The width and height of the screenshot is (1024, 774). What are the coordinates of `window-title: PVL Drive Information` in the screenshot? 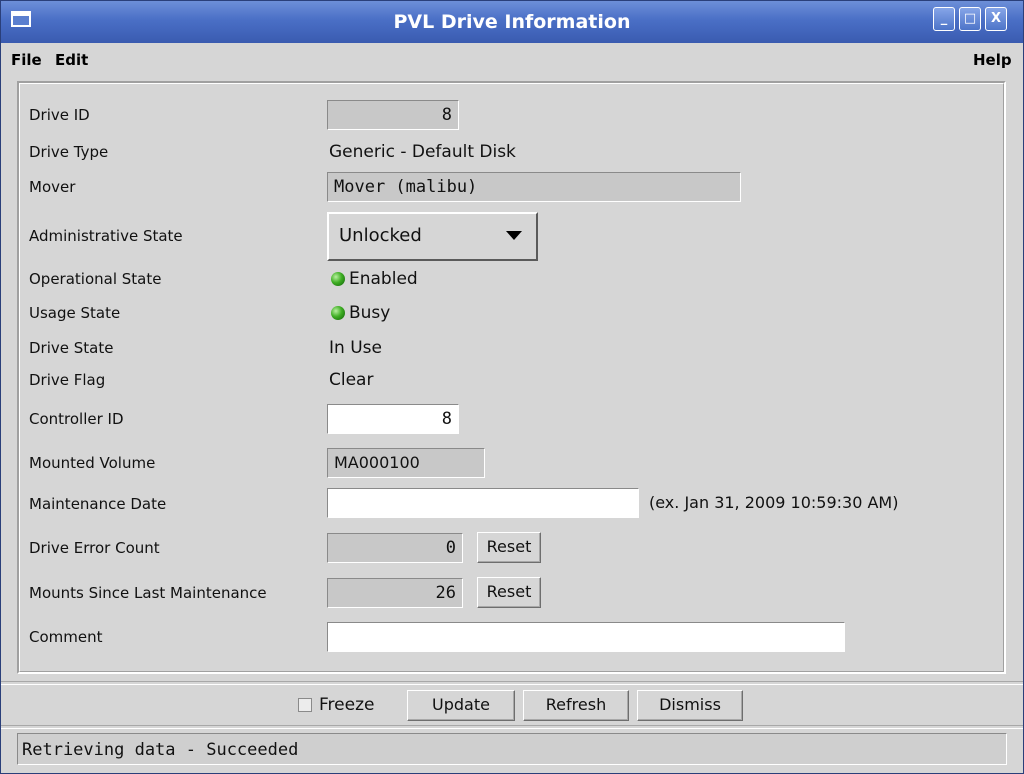 It's located at (512, 22).